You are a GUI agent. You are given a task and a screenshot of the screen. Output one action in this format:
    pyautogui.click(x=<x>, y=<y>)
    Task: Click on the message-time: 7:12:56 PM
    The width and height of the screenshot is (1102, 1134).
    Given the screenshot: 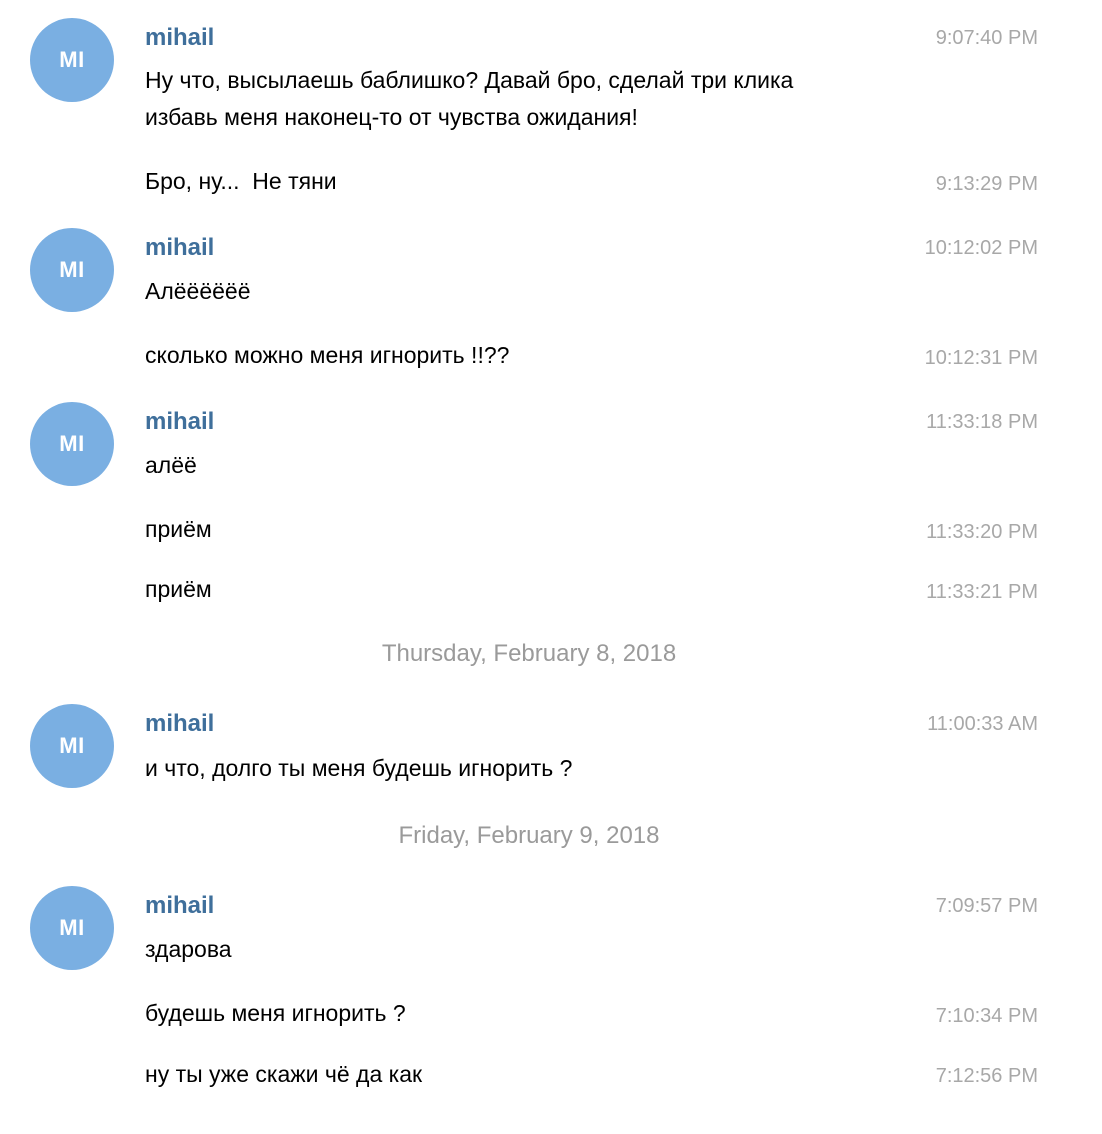 What is the action you would take?
    pyautogui.click(x=986, y=1076)
    